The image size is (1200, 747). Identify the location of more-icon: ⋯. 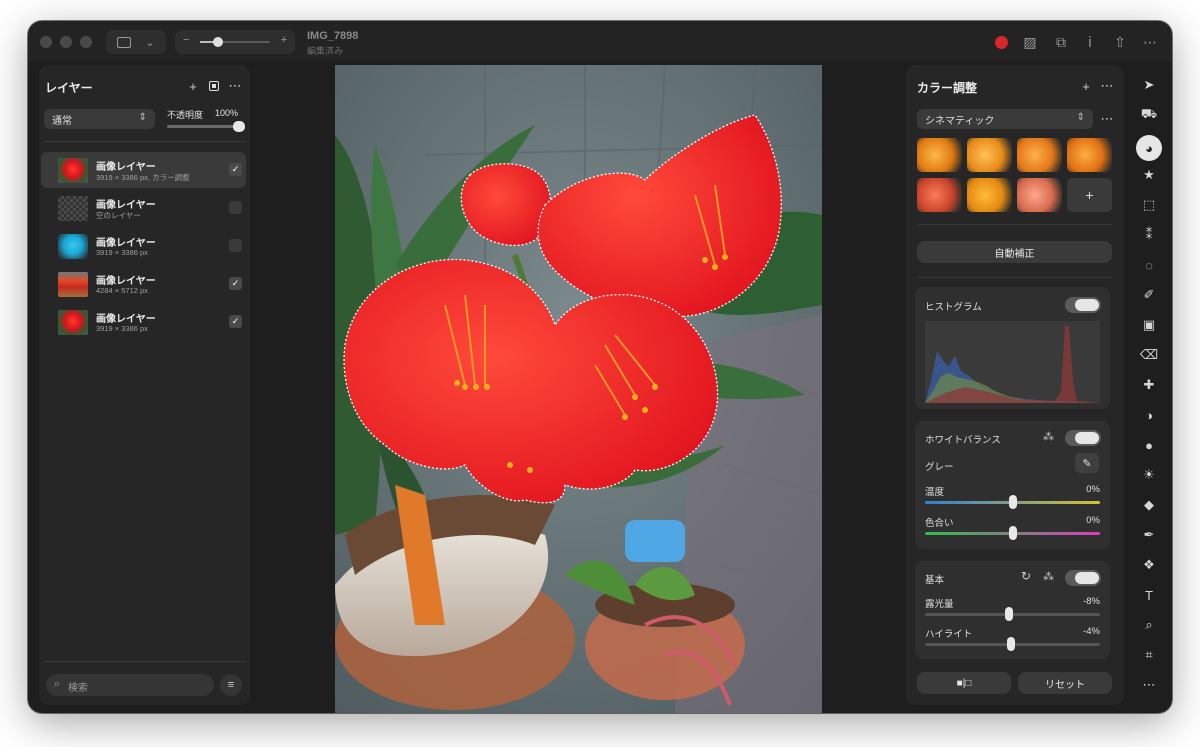
(1150, 42).